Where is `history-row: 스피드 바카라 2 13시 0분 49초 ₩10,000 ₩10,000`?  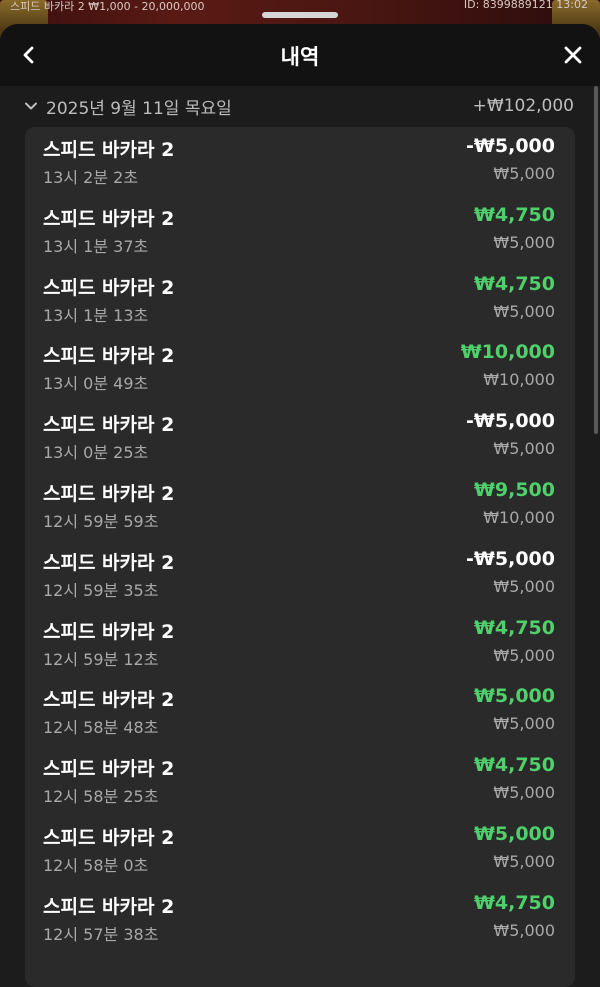 history-row: 스피드 바카라 2 13시 0분 49초 ₩10,000 ₩10,000 is located at coordinates (300, 367).